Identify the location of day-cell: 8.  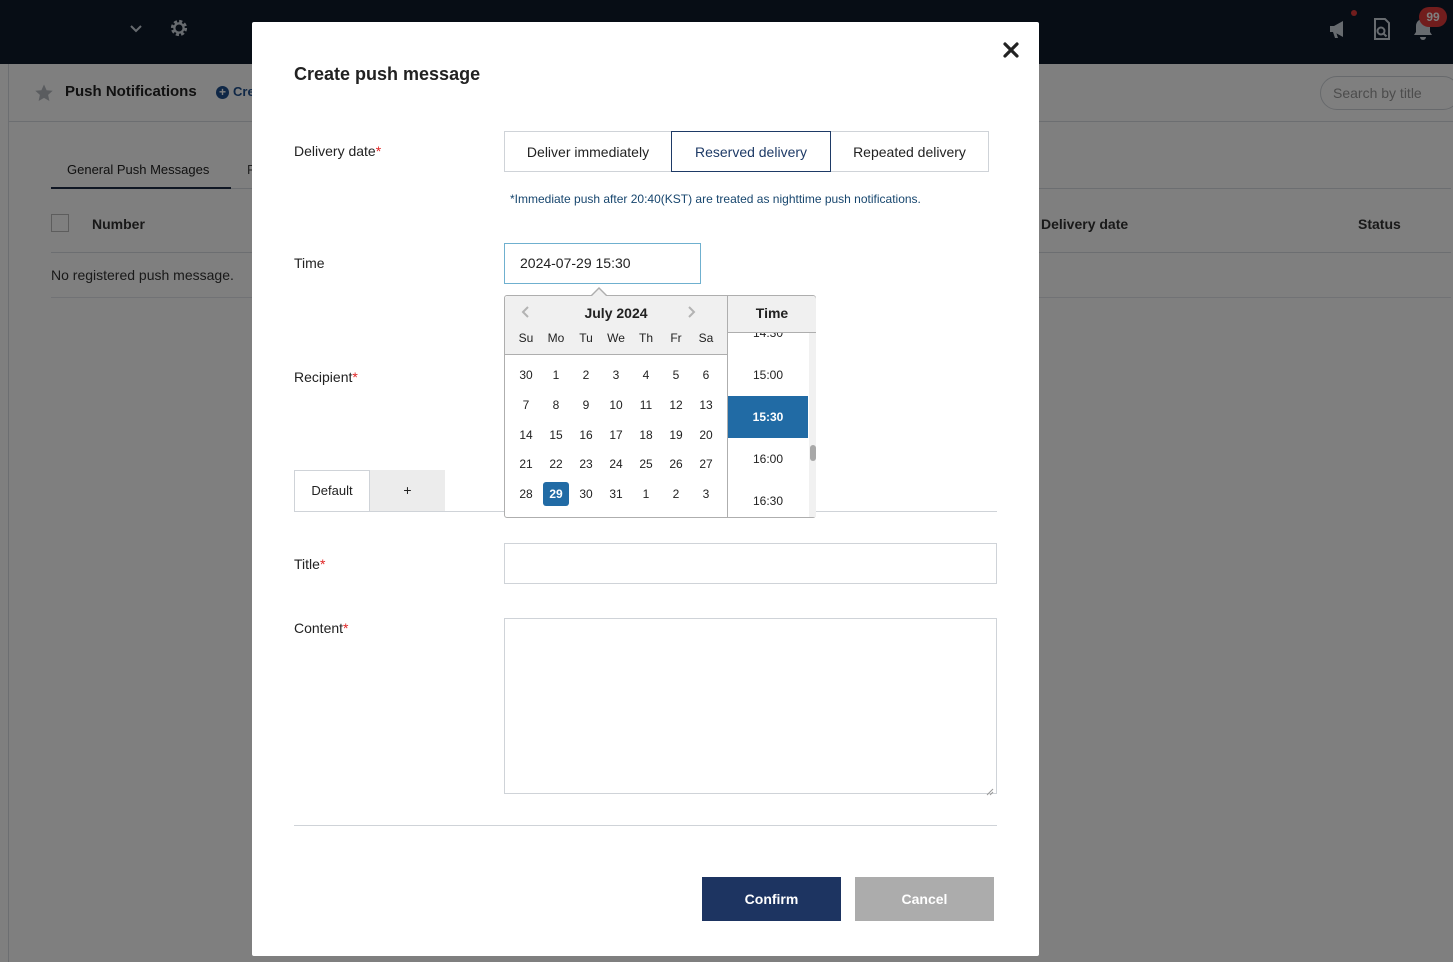
(556, 405).